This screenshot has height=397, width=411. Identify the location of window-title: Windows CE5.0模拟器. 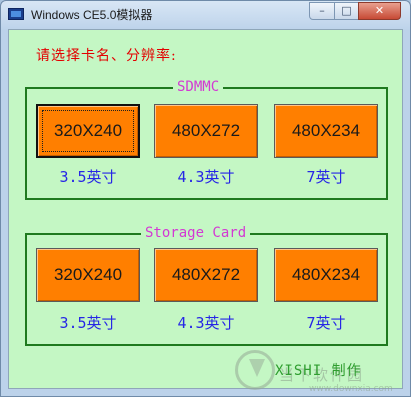
(92, 15).